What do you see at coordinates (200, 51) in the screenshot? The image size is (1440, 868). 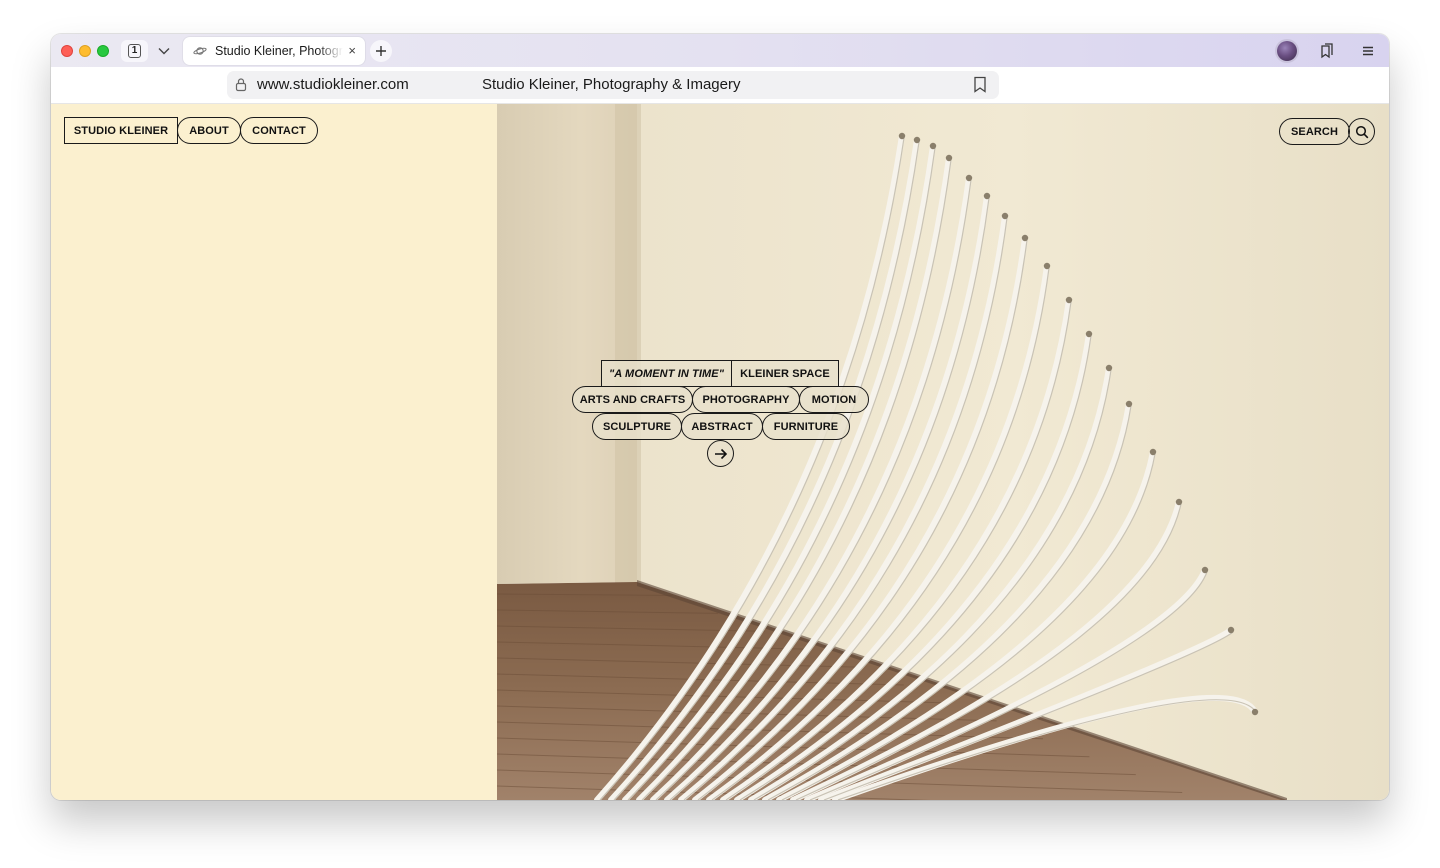 I see `planet-favicon-icon` at bounding box center [200, 51].